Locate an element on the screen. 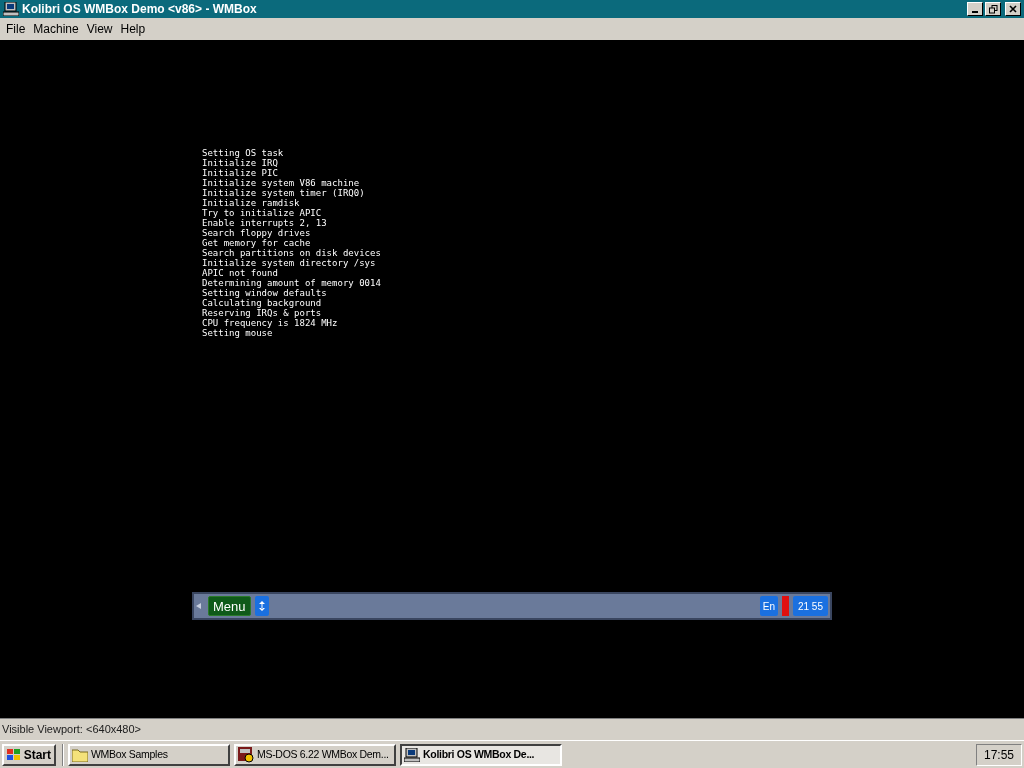  menu-item: Machine is located at coordinates (56, 29).